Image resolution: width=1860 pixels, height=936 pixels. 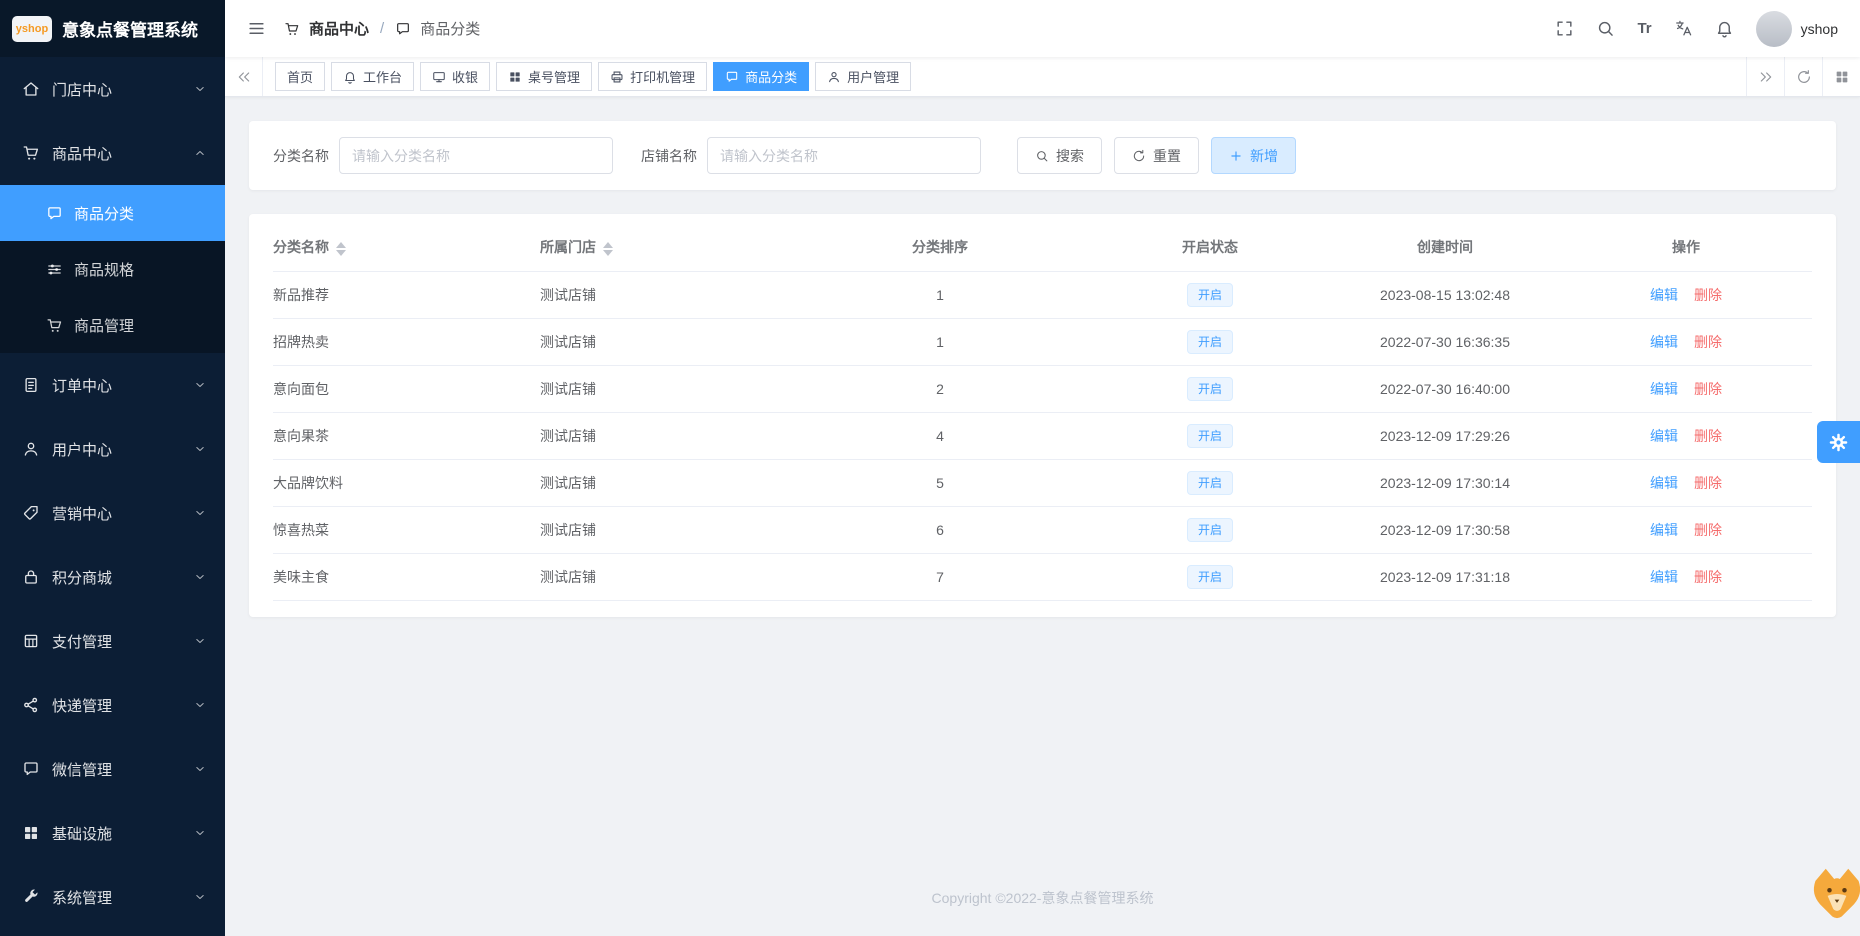 I want to click on sidebar-item-system-manage: 系统管理, so click(x=112, y=897).